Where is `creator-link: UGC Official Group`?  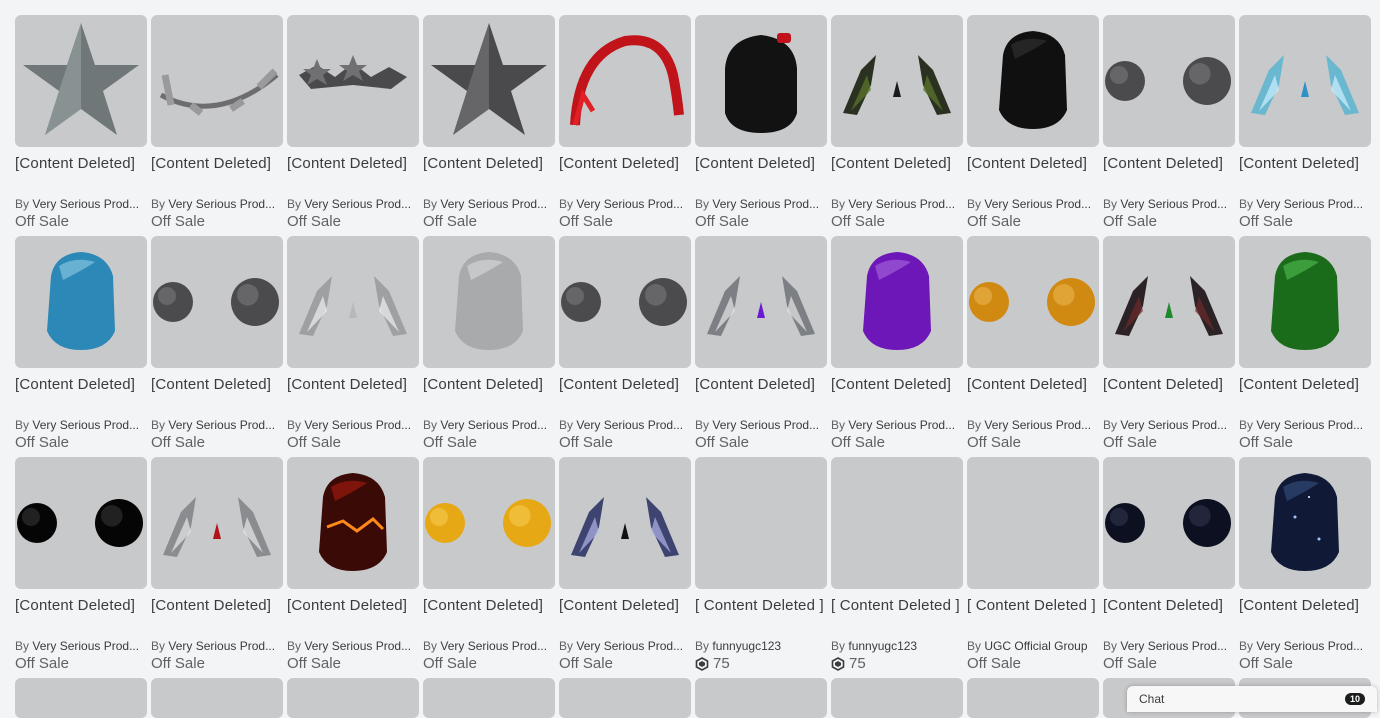 creator-link: UGC Official Group is located at coordinates (1035, 646).